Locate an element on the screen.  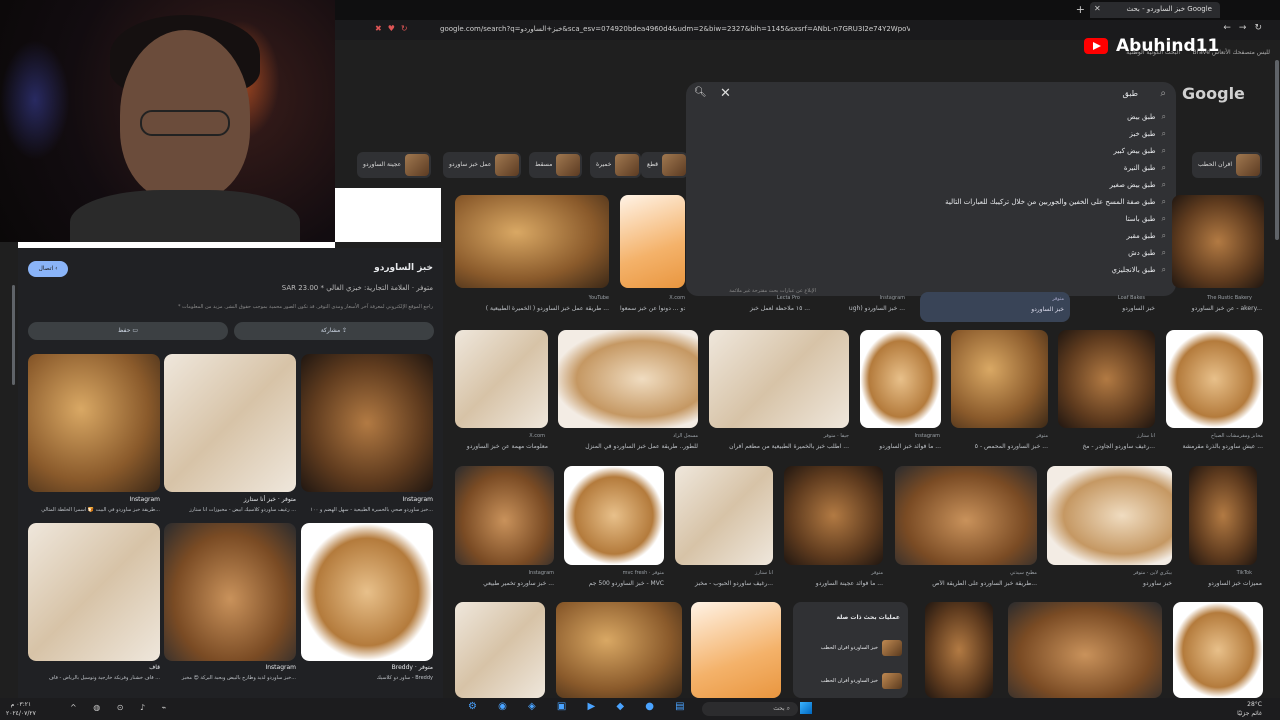
suggestion-item: طبق باستا ⌕ is located at coordinates (1146, 222).